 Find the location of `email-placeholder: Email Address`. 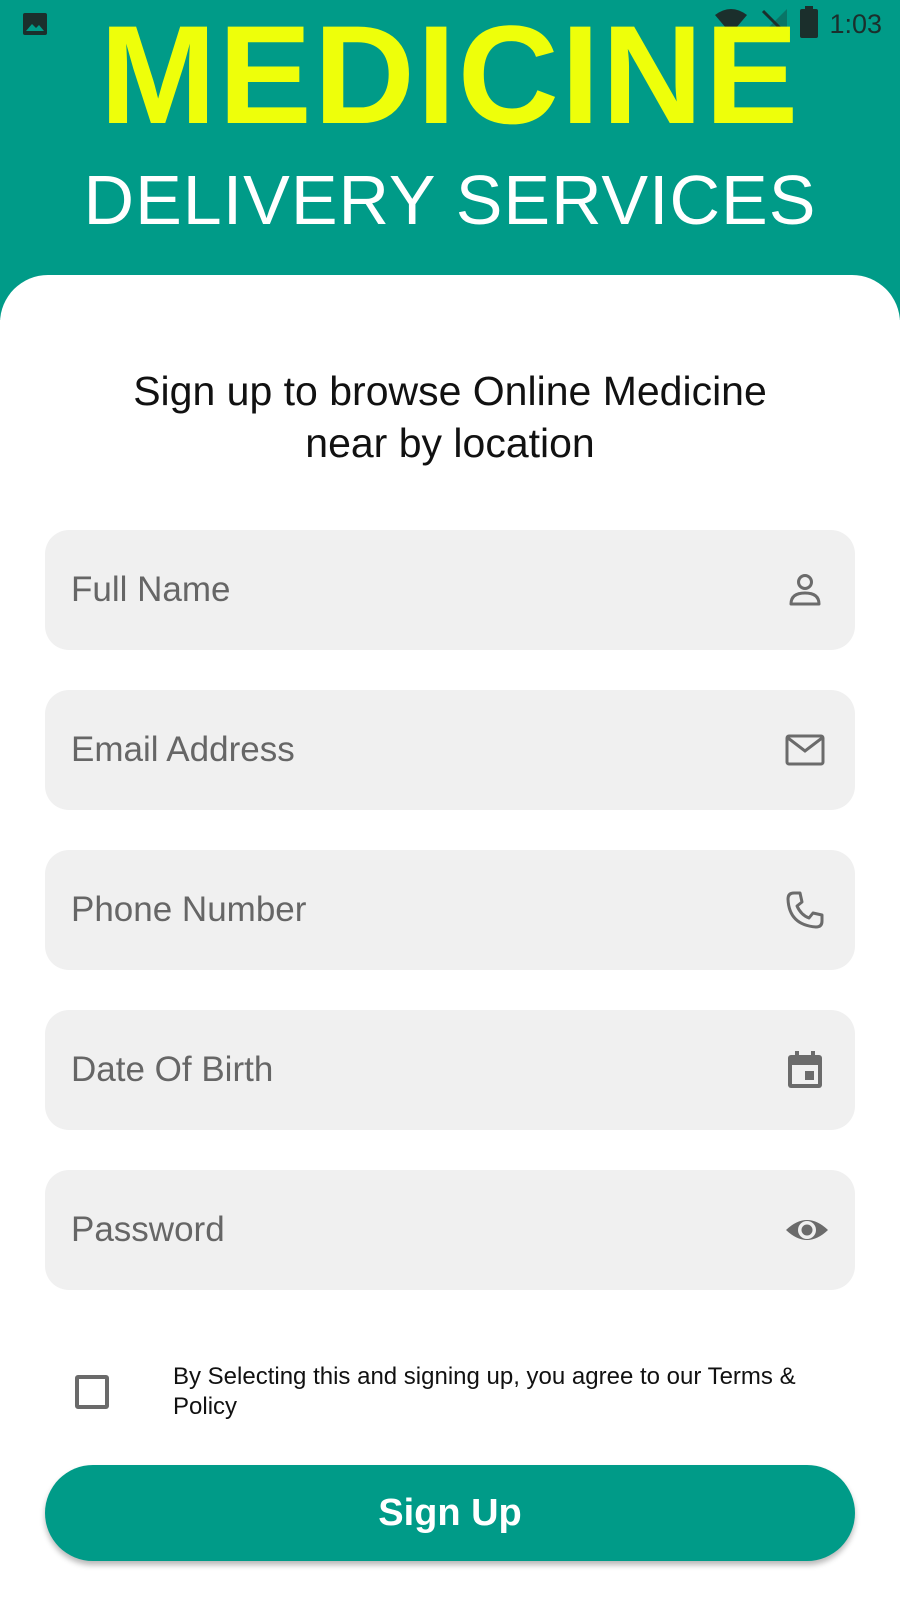

email-placeholder: Email Address is located at coordinates (183, 749).